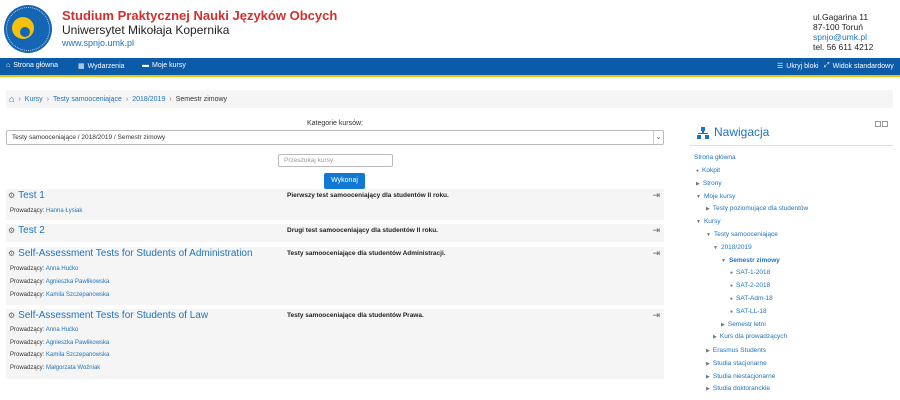 This screenshot has height=400, width=900. What do you see at coordinates (87, 99) in the screenshot?
I see `breadcrumb-self-assessment: Testy samooceniające` at bounding box center [87, 99].